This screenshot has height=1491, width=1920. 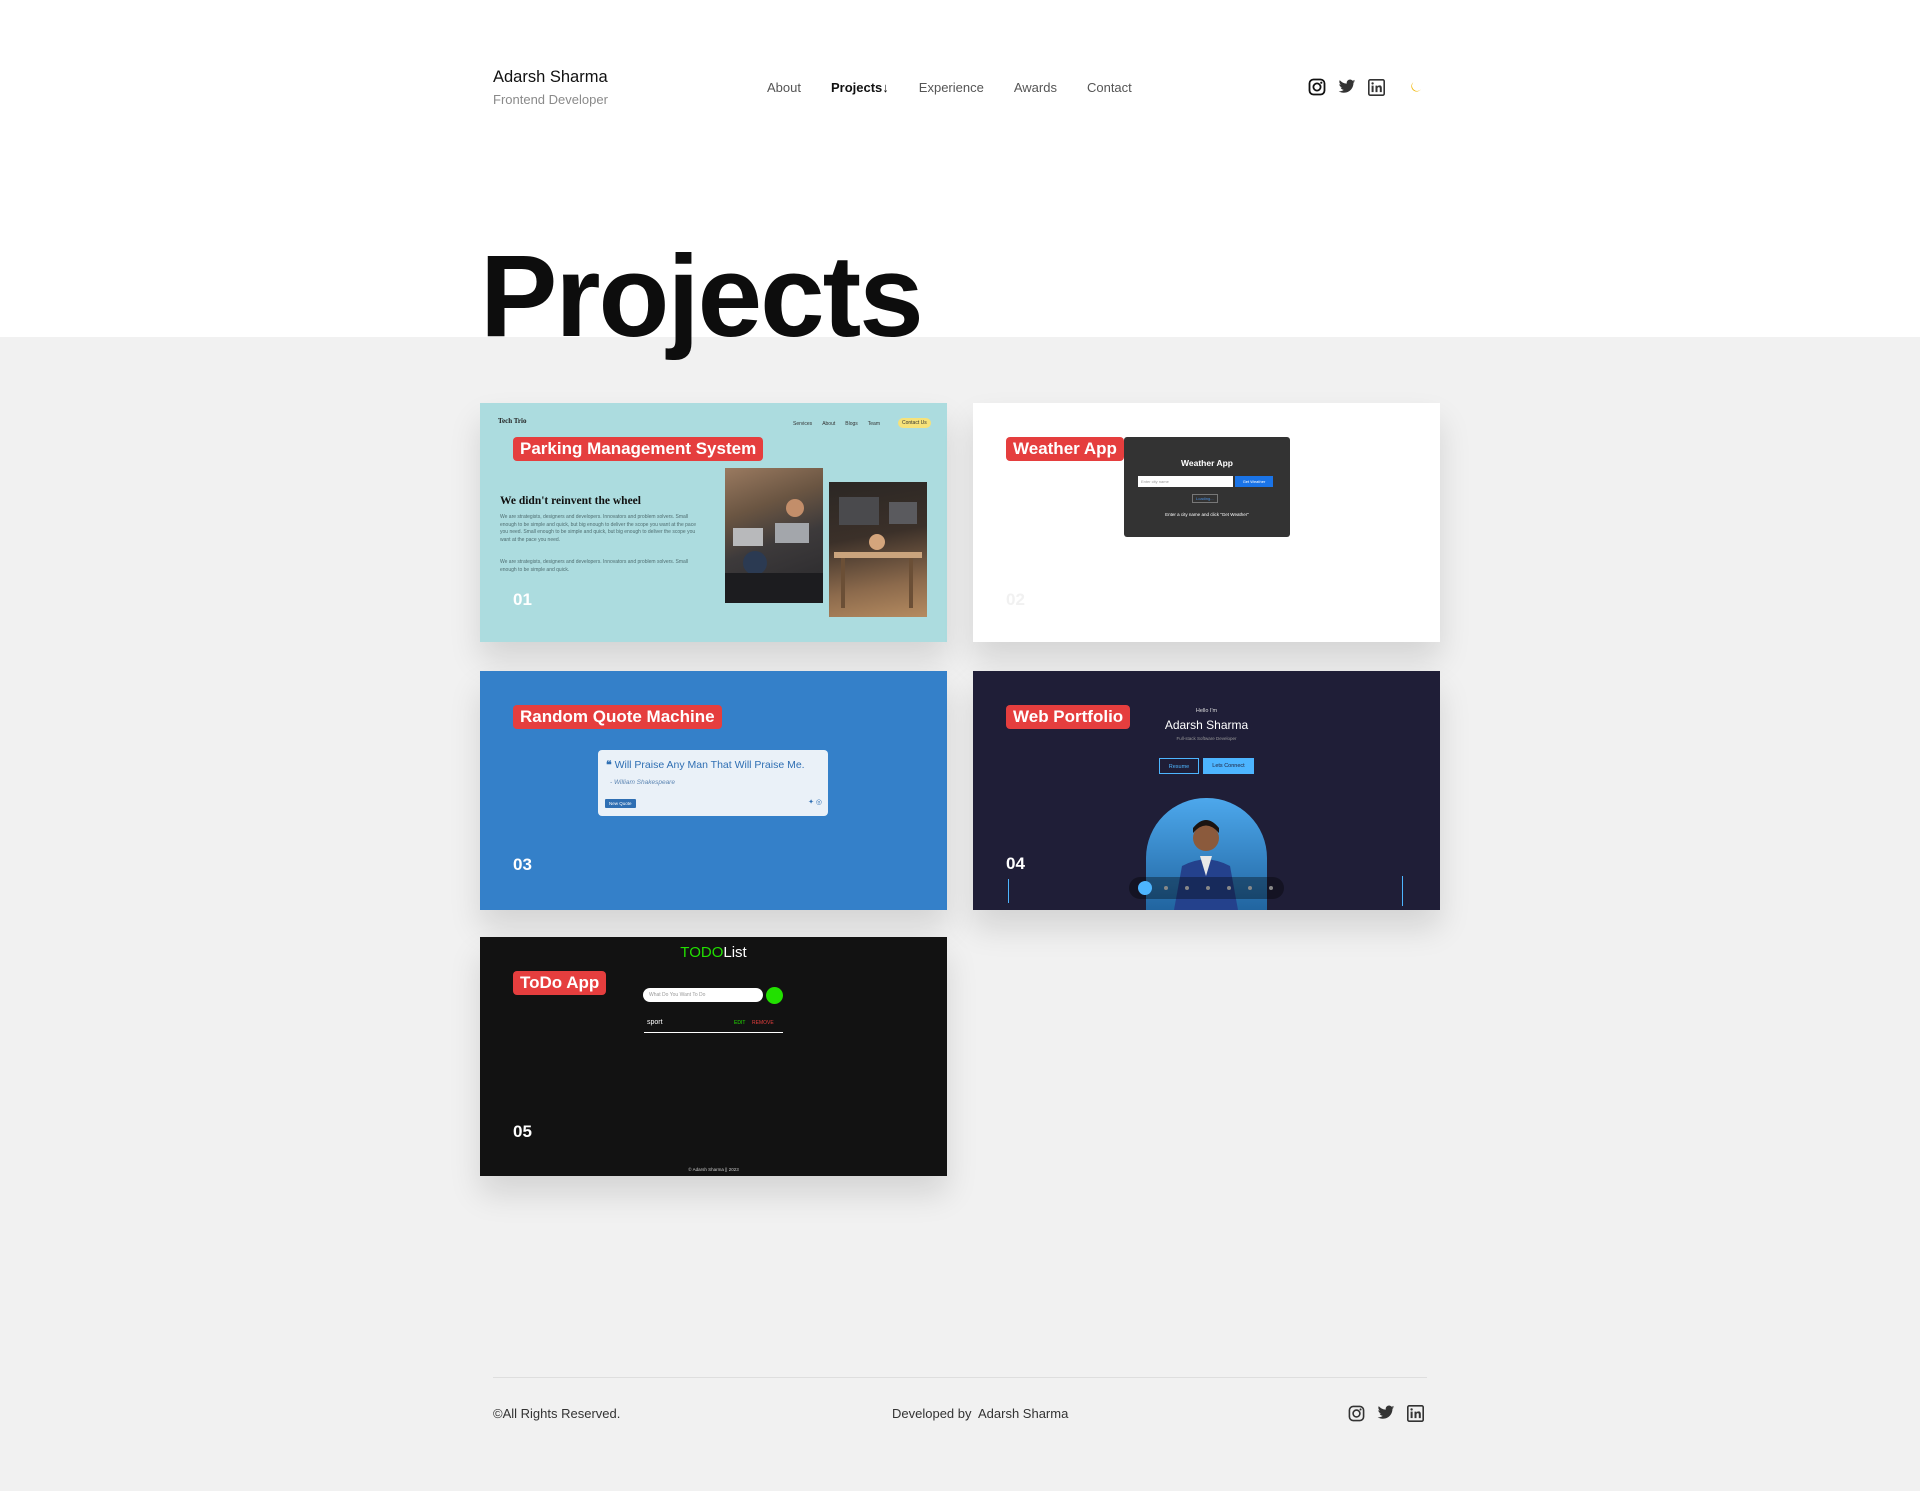 I want to click on preview-cta: Contact Us, so click(x=914, y=423).